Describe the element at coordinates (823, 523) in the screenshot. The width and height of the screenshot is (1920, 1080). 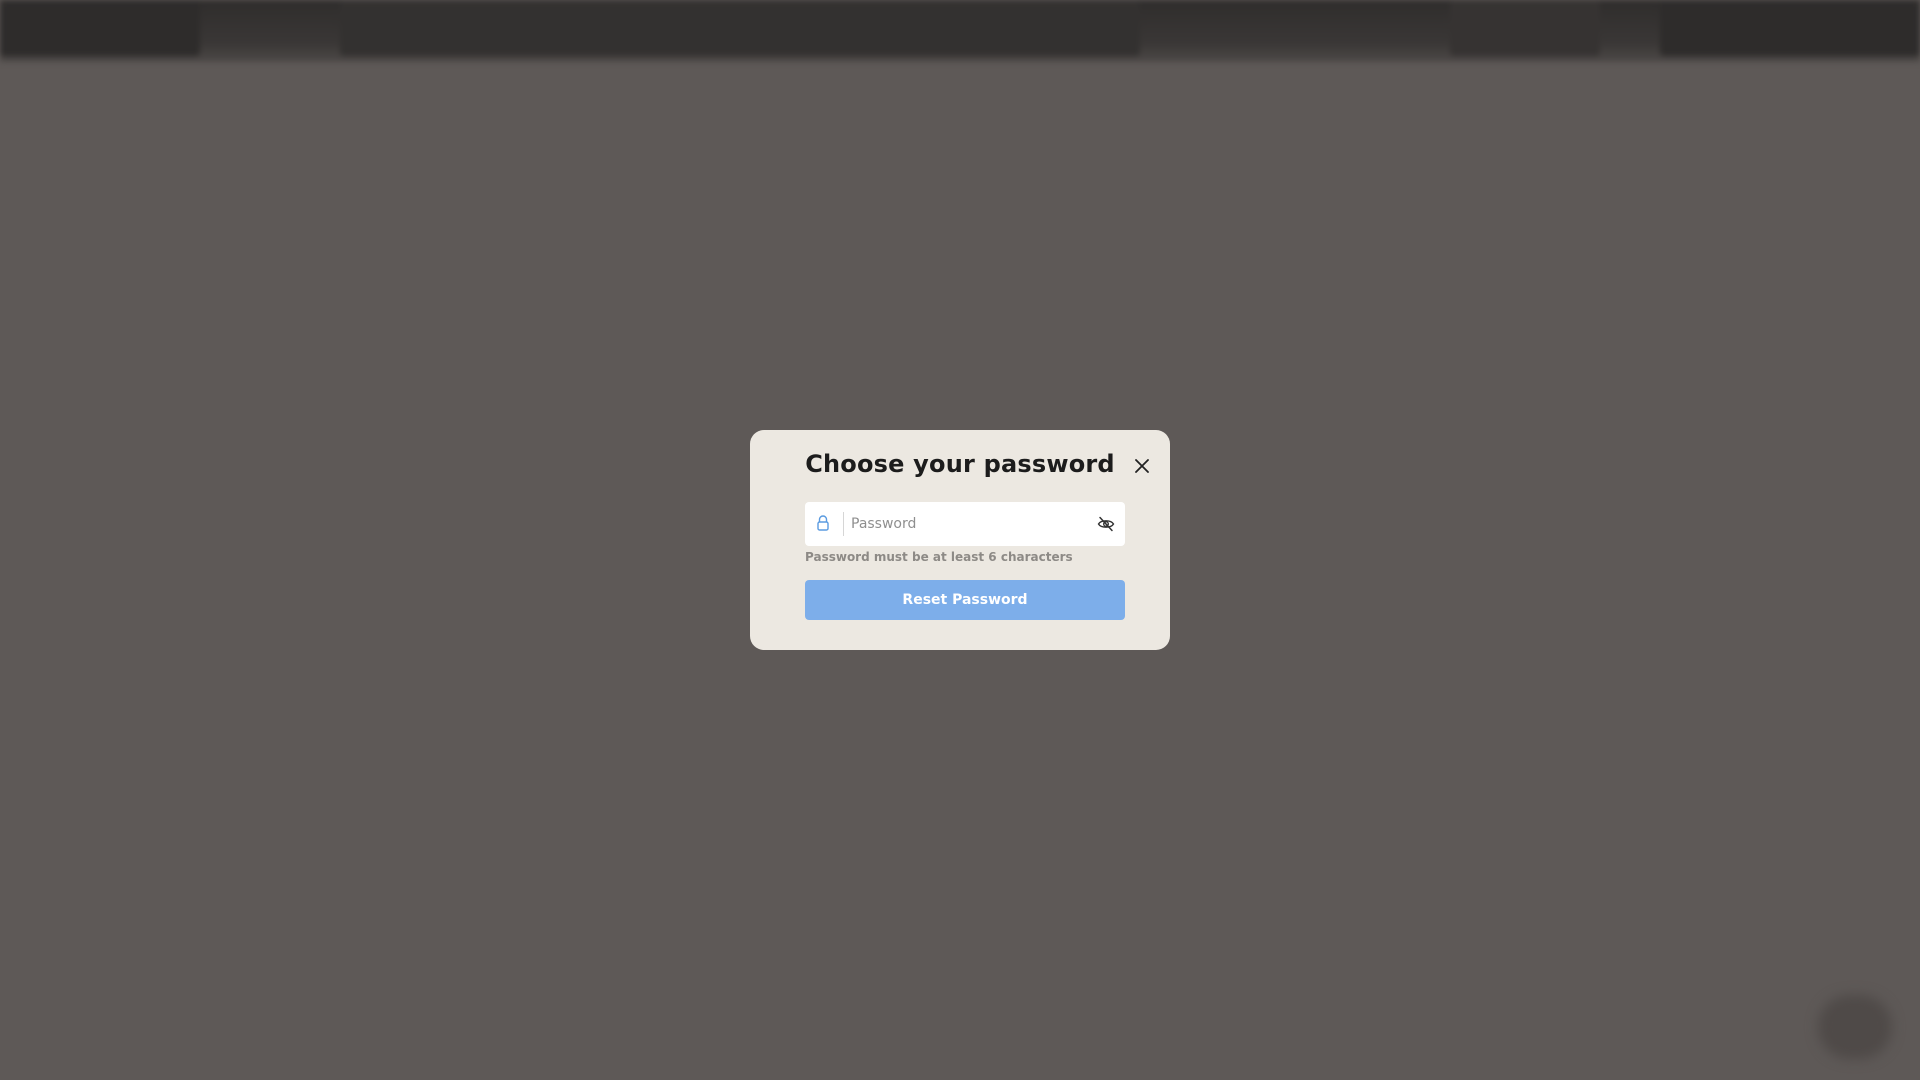
I see `lock-icon` at that location.